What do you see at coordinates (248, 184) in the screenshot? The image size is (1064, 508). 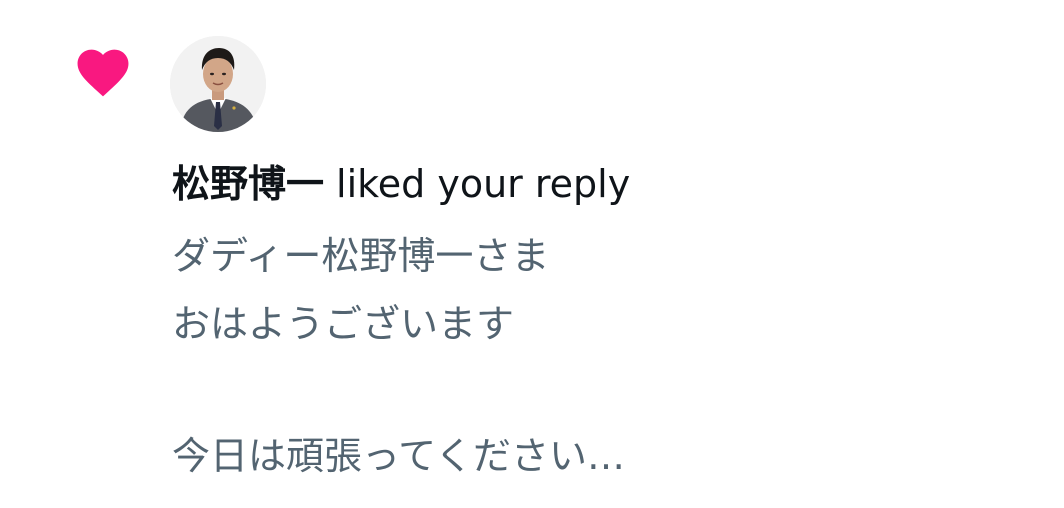 I see `user-name: 松野博一` at bounding box center [248, 184].